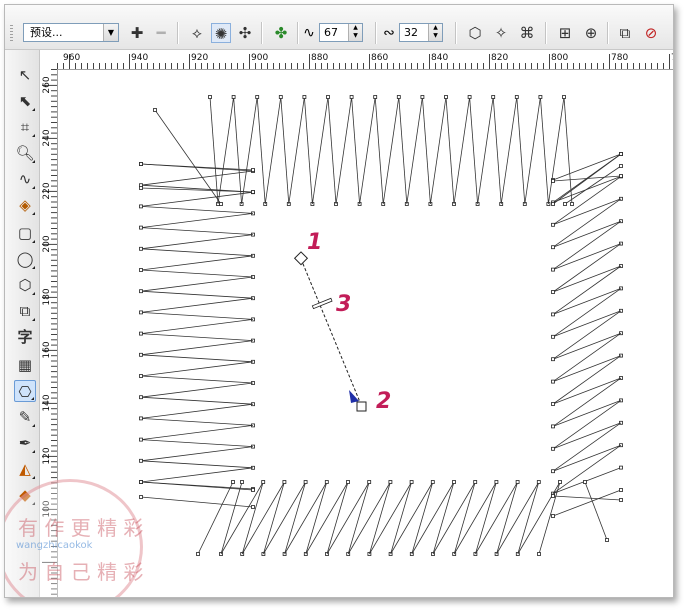  What do you see at coordinates (54, 545) in the screenshot?
I see `watermark-middle: wangzhicaokok` at bounding box center [54, 545].